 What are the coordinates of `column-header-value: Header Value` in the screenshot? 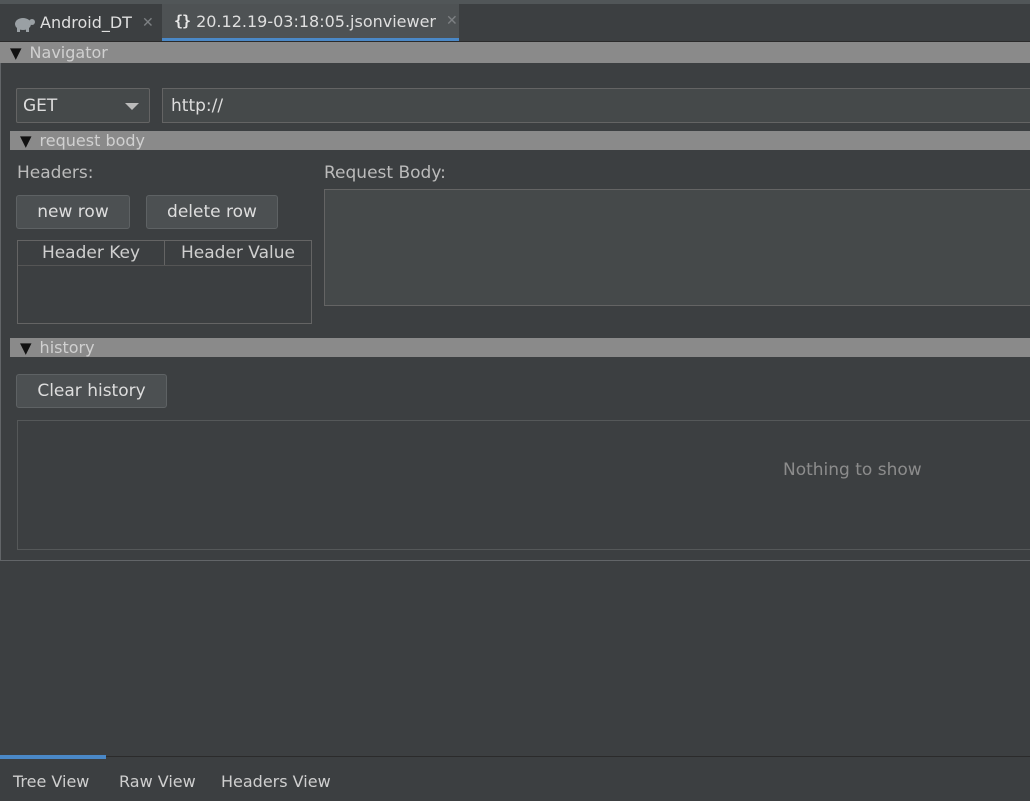 It's located at (238, 253).